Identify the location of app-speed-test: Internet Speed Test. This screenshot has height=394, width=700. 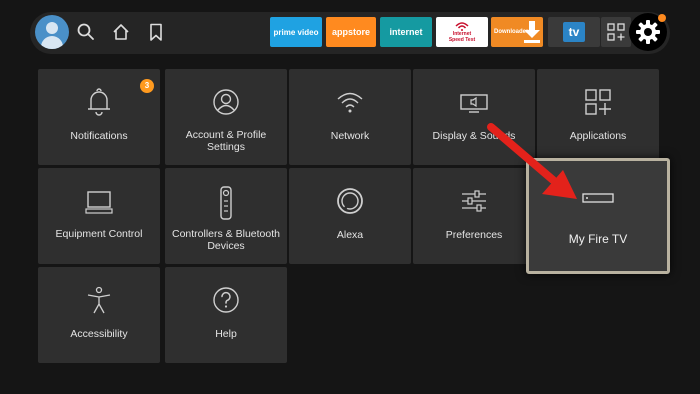
(462, 32).